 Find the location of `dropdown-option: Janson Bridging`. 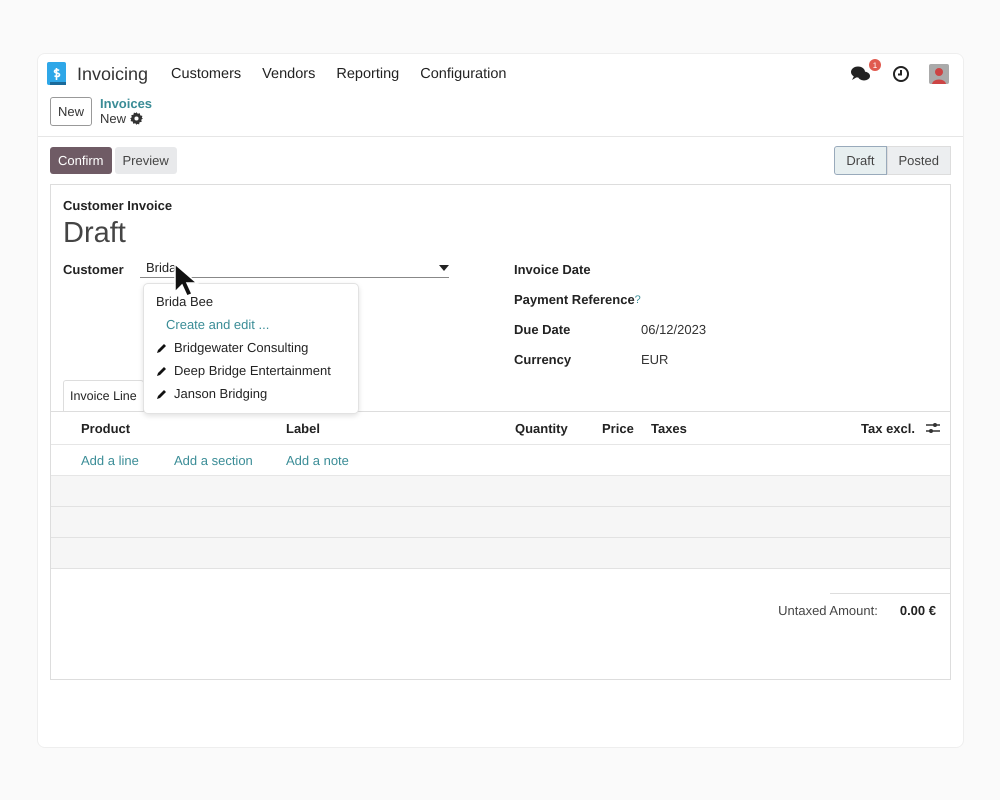

dropdown-option: Janson Bridging is located at coordinates (251, 393).